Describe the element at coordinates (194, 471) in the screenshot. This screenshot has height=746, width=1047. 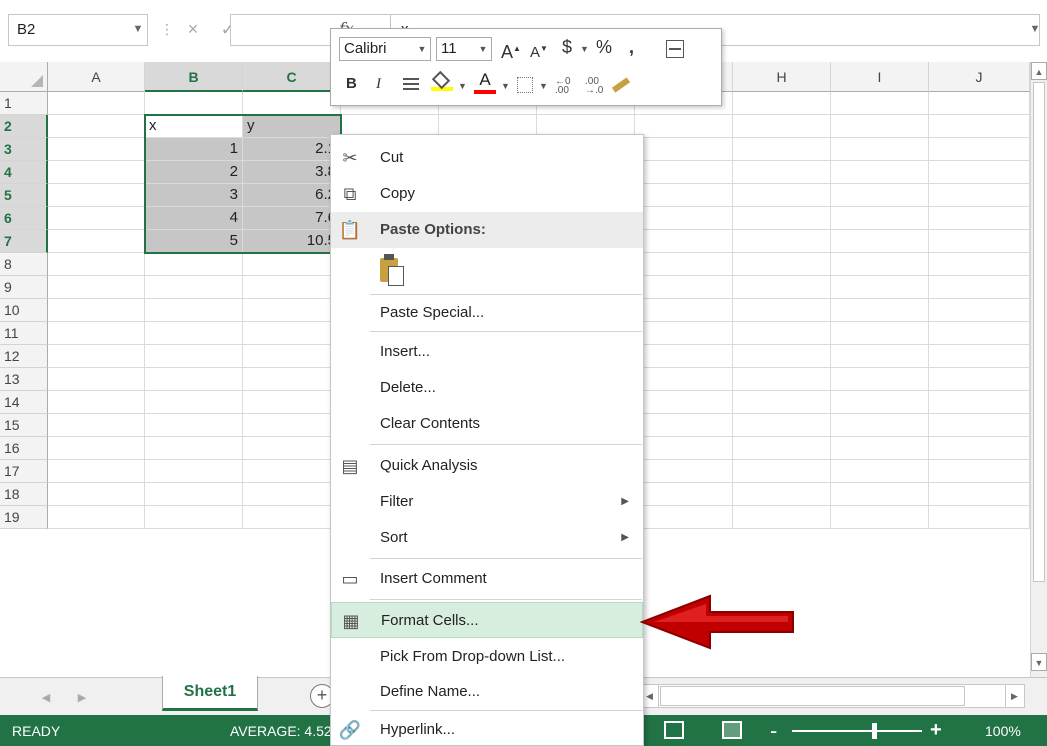
I see `cell-b17` at that location.